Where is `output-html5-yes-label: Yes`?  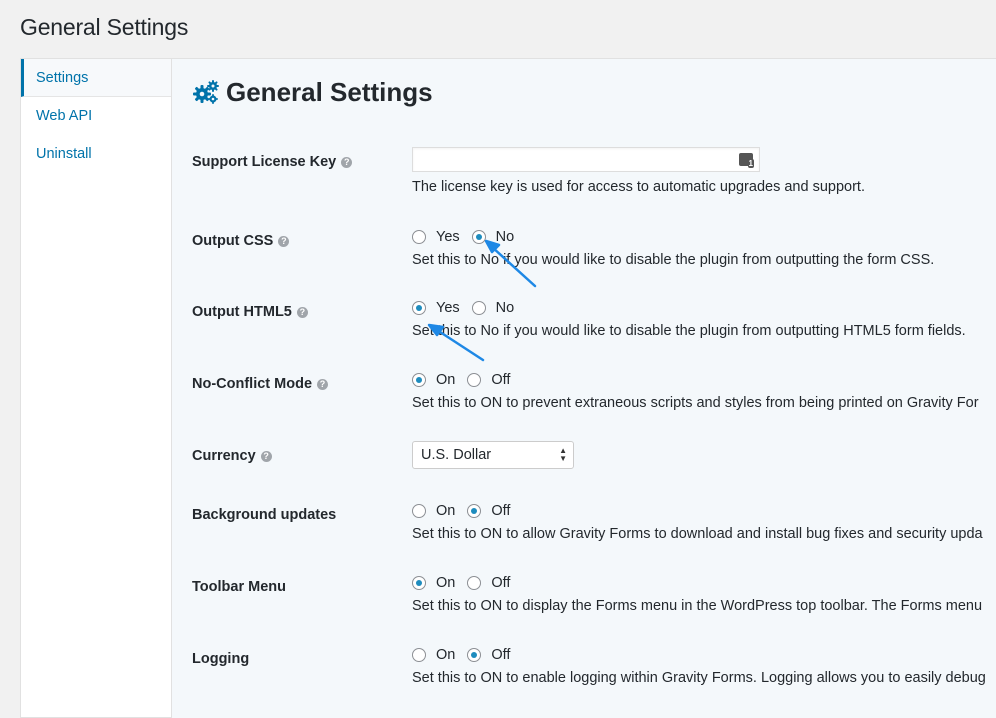 output-html5-yes-label: Yes is located at coordinates (448, 308).